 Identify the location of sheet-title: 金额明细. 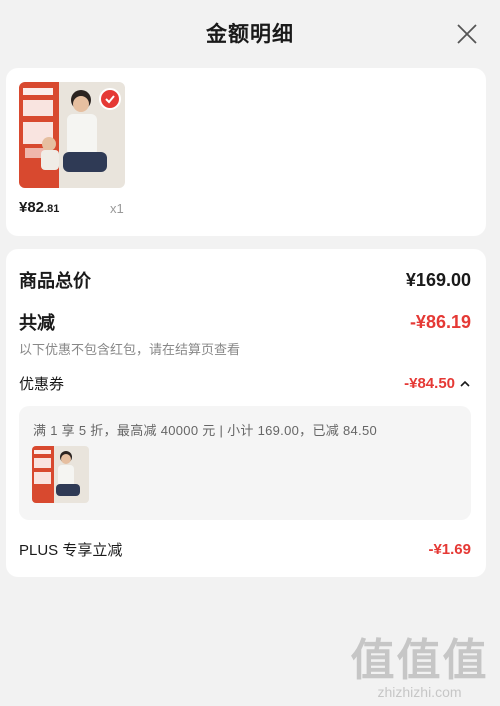
(250, 34).